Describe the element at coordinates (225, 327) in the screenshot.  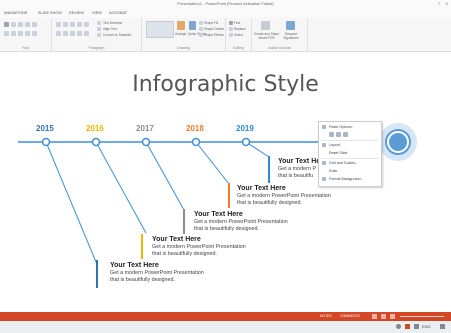
I see `taskbar: ENG` at that location.